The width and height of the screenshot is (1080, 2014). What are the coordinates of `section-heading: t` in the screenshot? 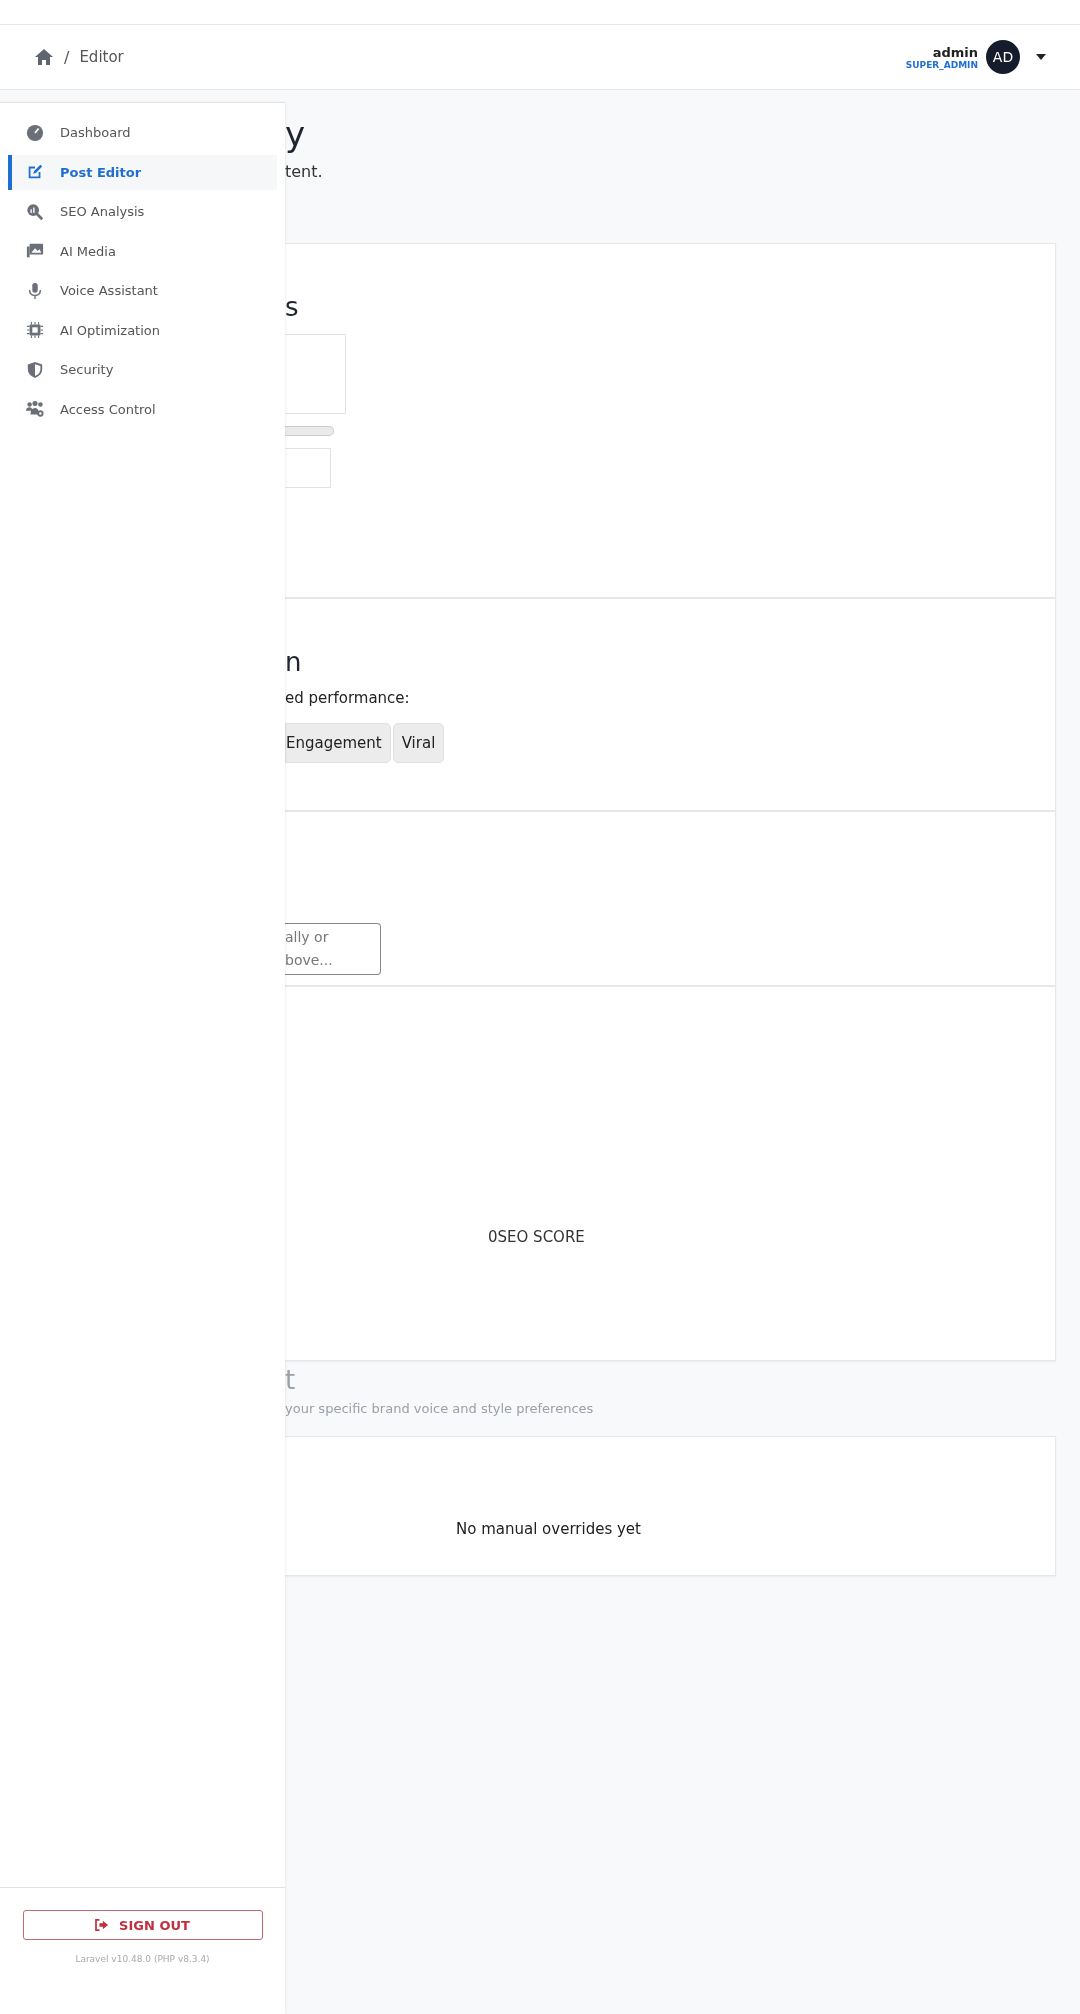 It's located at (291, 1381).